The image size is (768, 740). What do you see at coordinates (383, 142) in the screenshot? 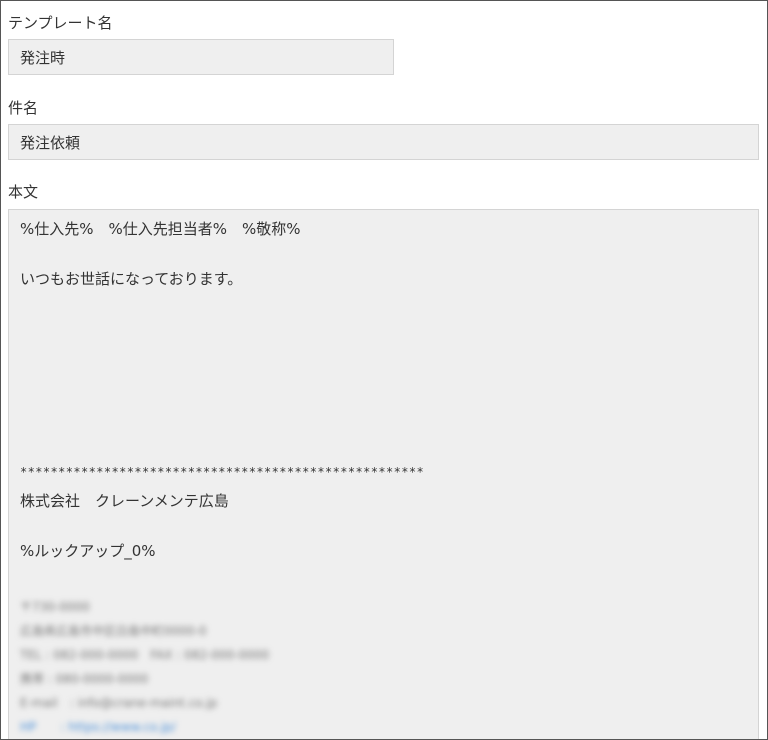
I see `subject-input: 発注依頼` at bounding box center [383, 142].